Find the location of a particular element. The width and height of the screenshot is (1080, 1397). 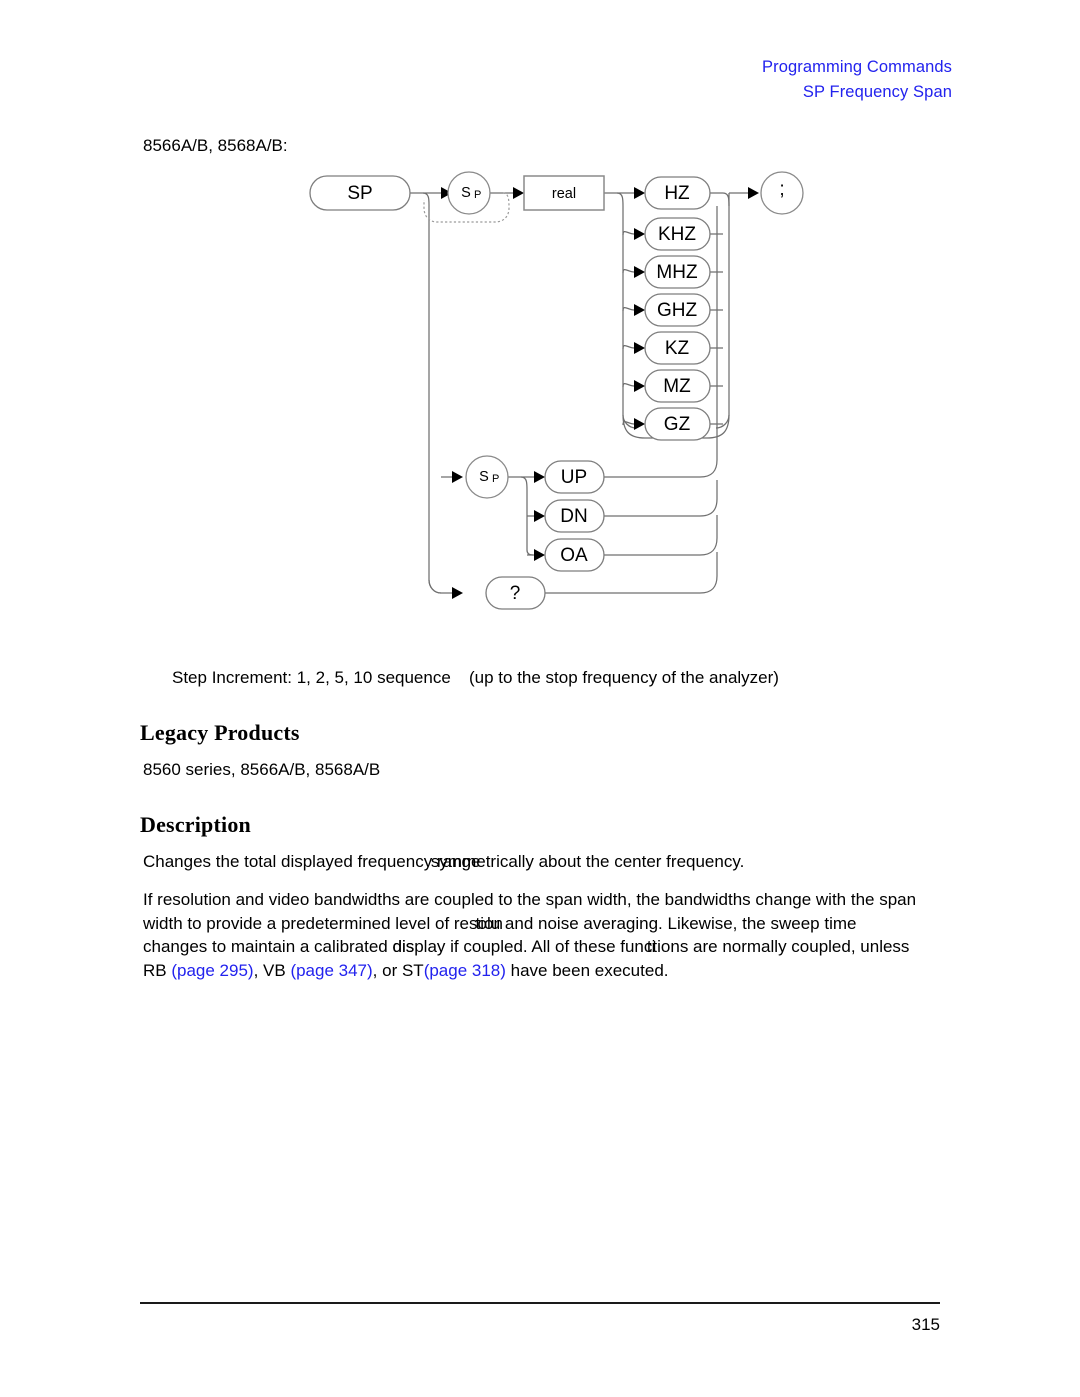

diagram-node-unit-khz: KHZ is located at coordinates (677, 234).